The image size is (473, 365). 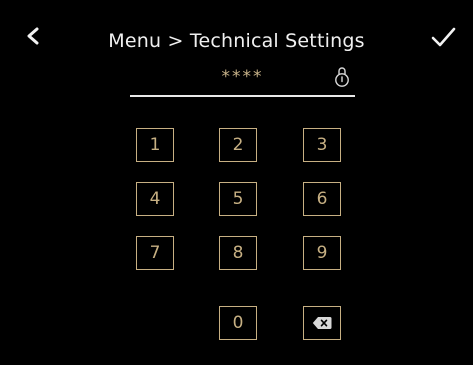 I want to click on key-9-label: 9, so click(x=322, y=253).